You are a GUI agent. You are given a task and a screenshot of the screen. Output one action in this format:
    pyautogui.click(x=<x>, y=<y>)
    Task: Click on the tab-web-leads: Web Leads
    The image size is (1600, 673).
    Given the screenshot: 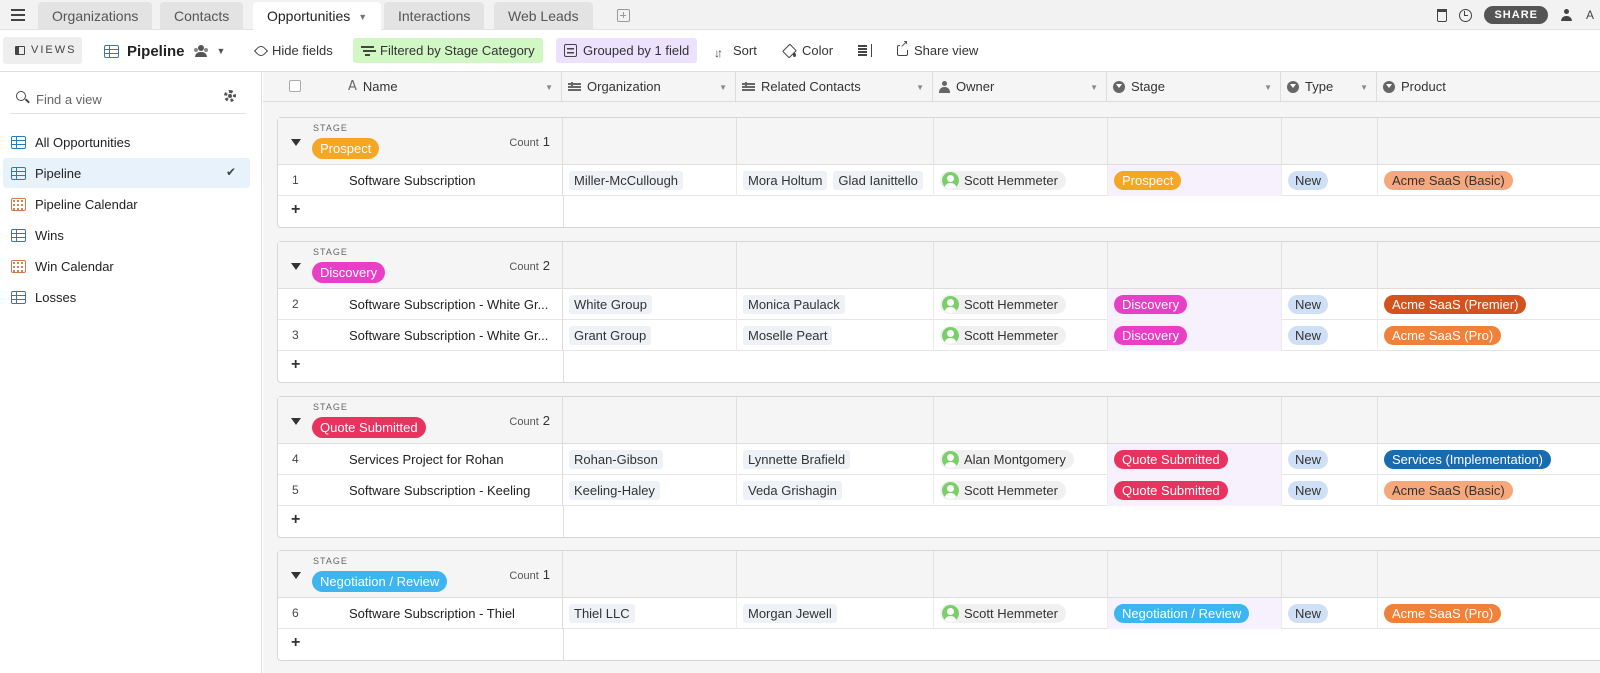 What is the action you would take?
    pyautogui.click(x=543, y=16)
    